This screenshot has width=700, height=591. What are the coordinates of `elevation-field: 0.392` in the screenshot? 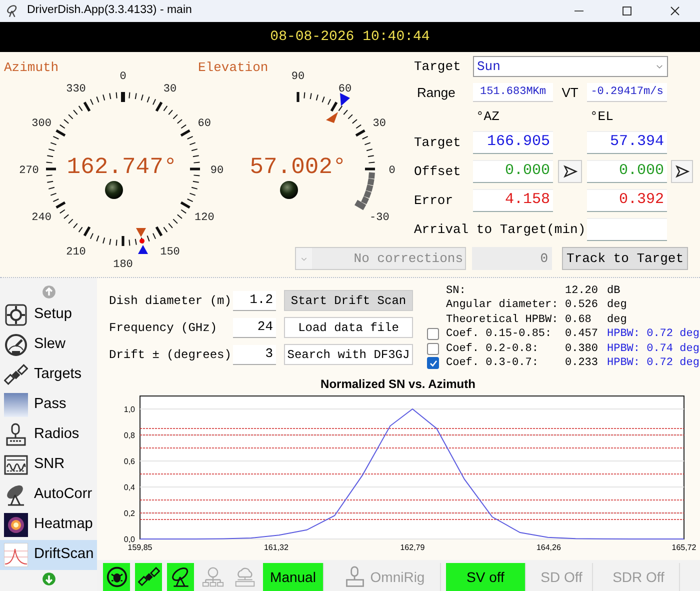 It's located at (627, 200).